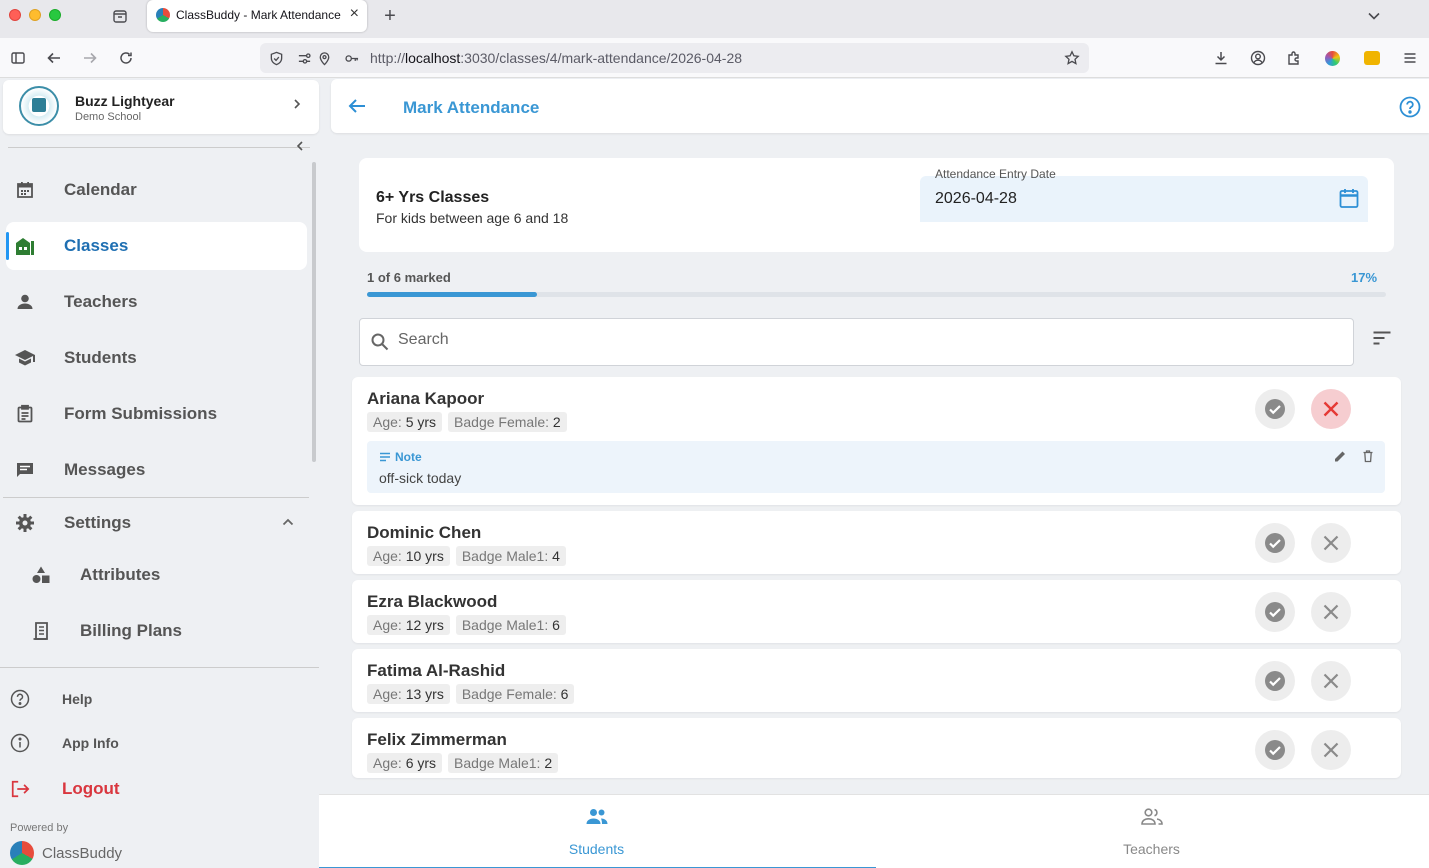 The width and height of the screenshot is (1429, 868). I want to click on sidebar-item-label: Students, so click(100, 357).